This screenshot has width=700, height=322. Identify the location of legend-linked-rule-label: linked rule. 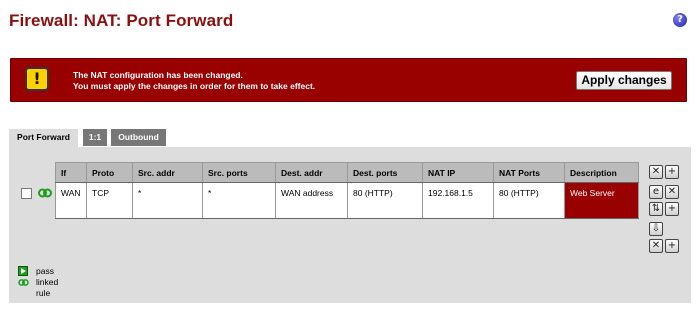
(47, 287).